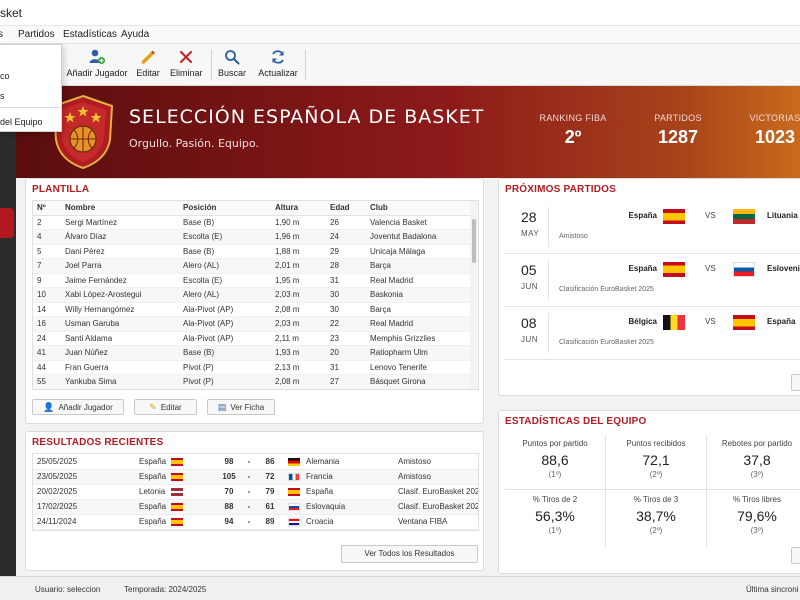 This screenshot has height=600, width=800. Describe the element at coordinates (529, 323) in the screenshot. I see `match-day: 08` at that location.